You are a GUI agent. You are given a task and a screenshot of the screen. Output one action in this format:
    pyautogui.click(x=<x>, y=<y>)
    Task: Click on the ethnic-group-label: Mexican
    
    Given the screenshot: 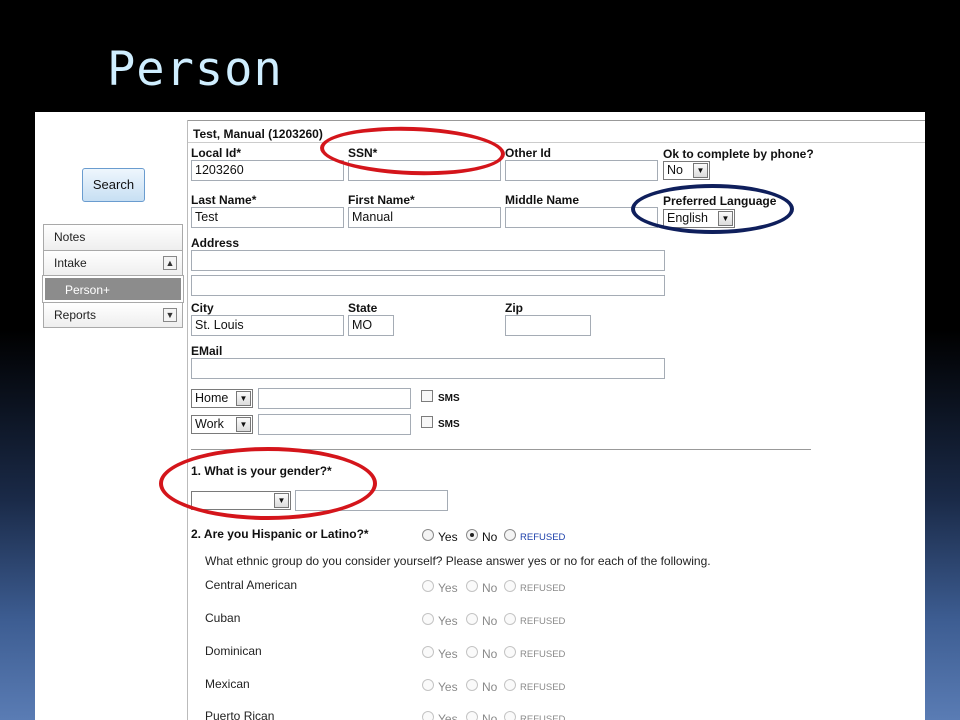 What is the action you would take?
    pyautogui.click(x=227, y=684)
    